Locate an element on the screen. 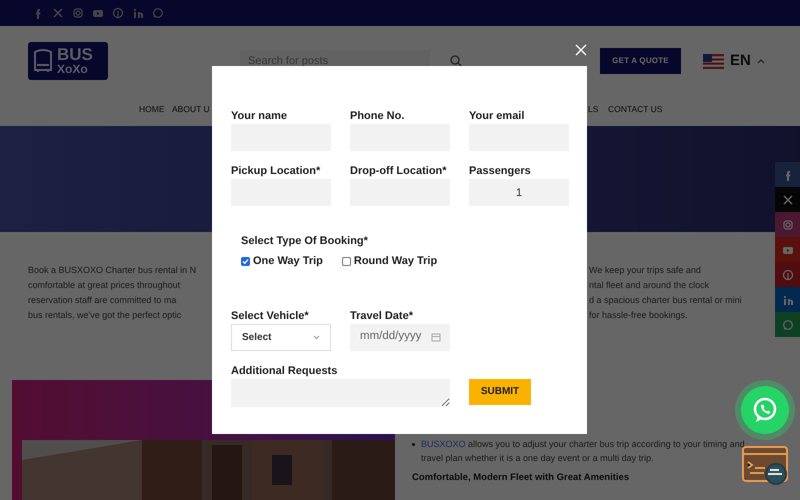  bus-icon is located at coordinates (43, 61).